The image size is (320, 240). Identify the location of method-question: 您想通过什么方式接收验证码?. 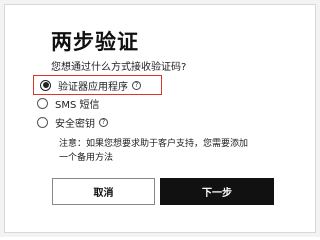
(119, 67).